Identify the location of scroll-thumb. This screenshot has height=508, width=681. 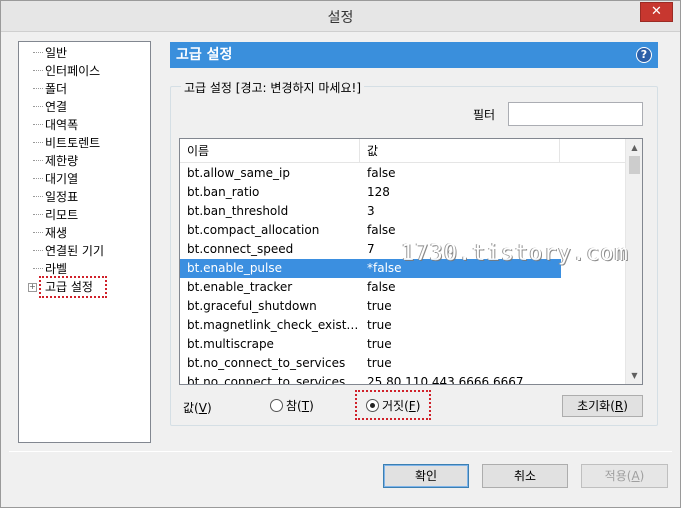
(634, 165).